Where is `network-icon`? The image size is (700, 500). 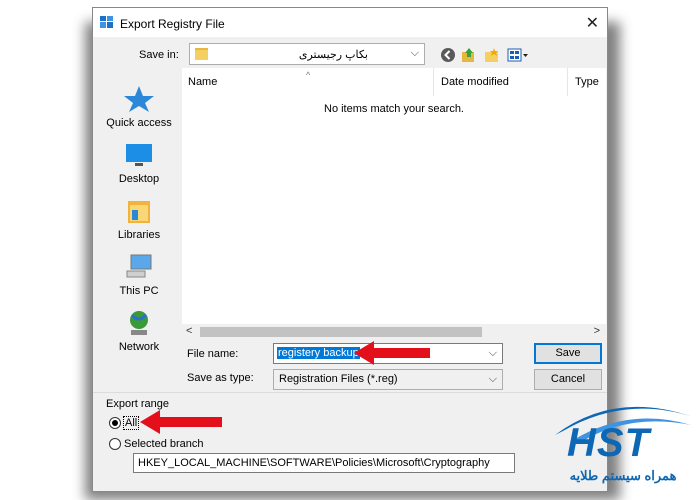
network-icon is located at coordinates (139, 323).